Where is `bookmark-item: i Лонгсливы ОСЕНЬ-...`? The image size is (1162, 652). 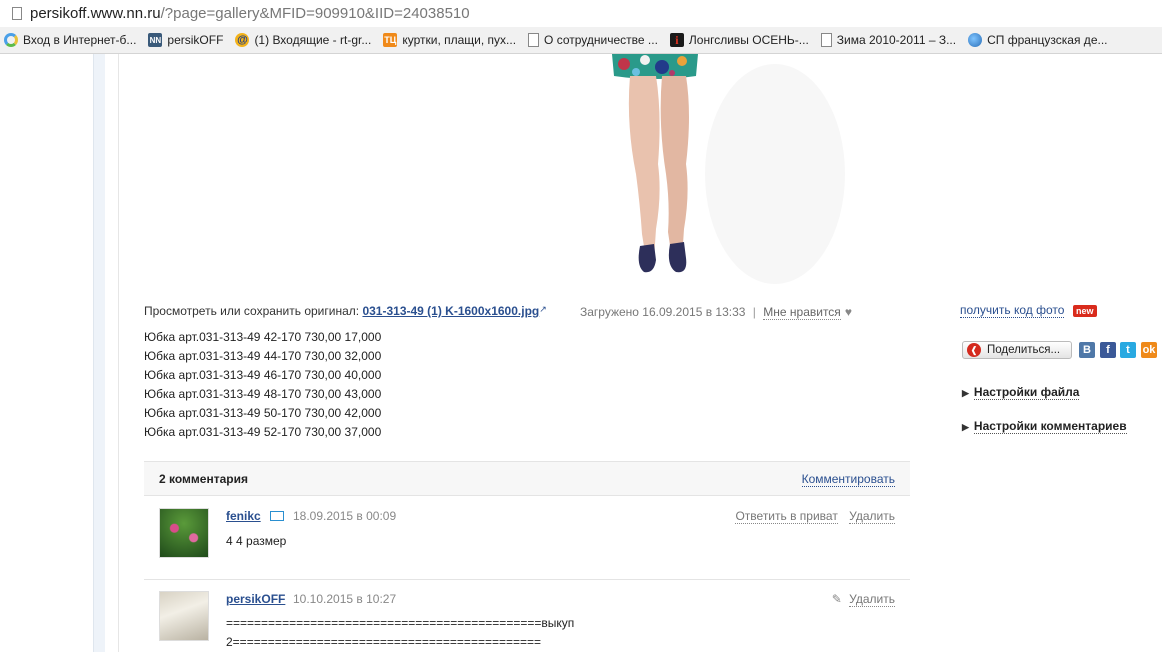
bookmark-item: i Лонгсливы ОСЕНЬ-... is located at coordinates (739, 40).